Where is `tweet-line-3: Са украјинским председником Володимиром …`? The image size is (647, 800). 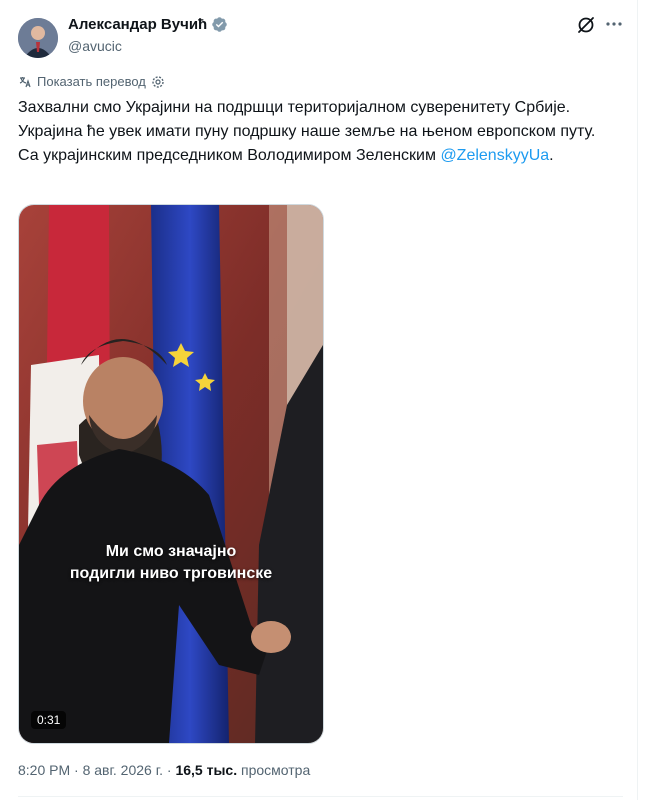 tweet-line-3: Са украјинским председником Володимиром … is located at coordinates (323, 156).